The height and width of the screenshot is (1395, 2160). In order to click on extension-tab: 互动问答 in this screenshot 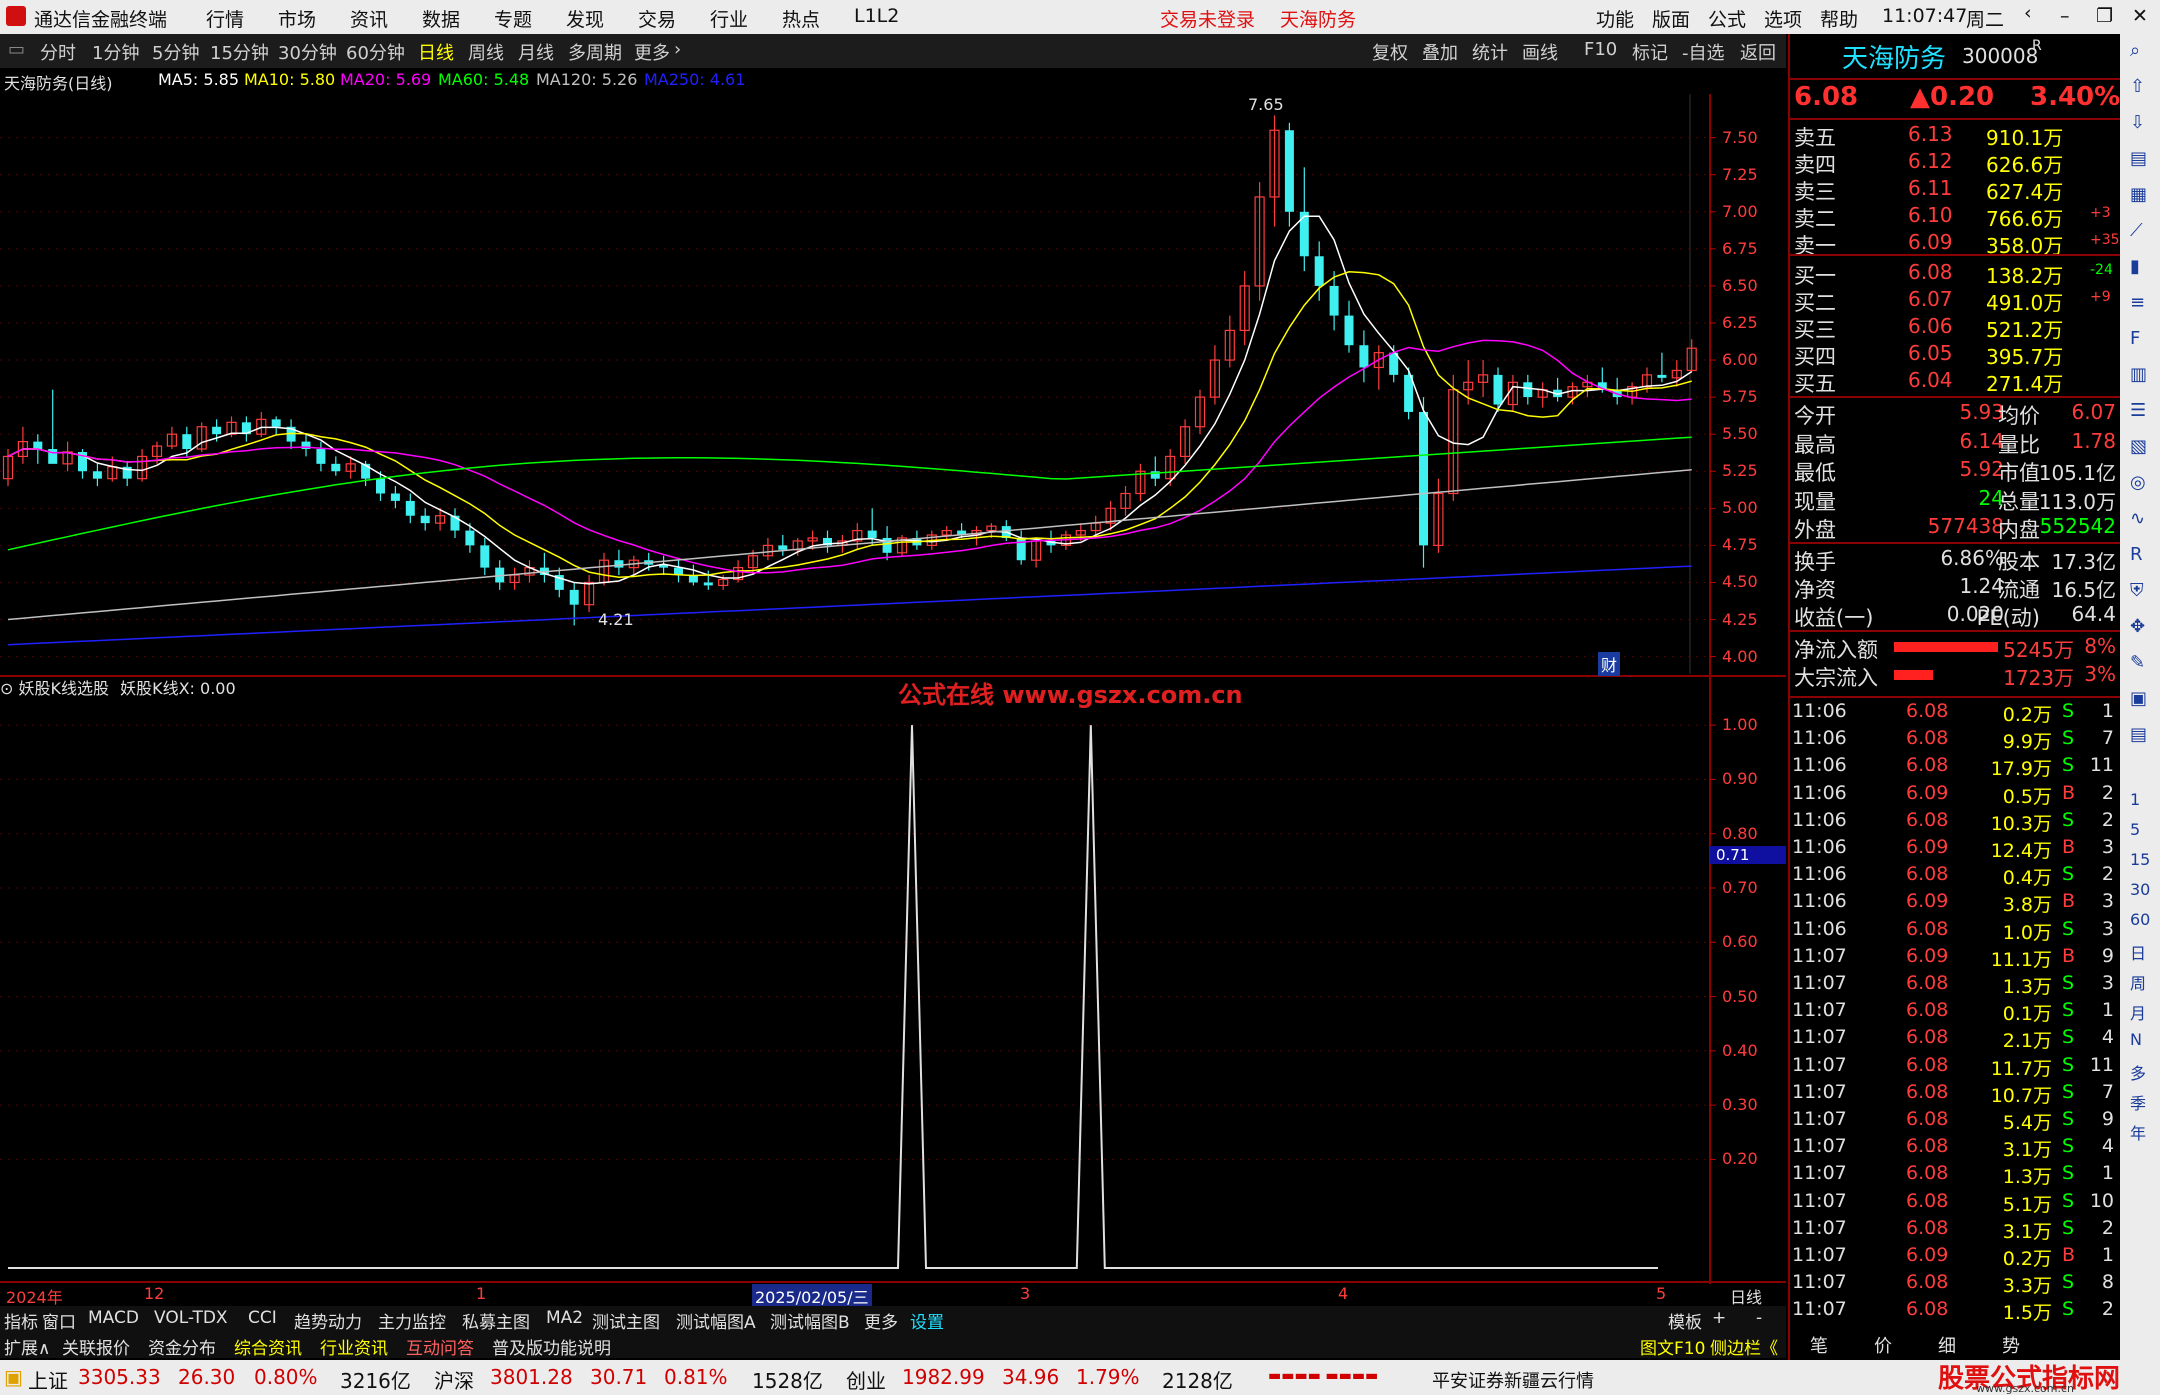, I will do `click(440, 1346)`.